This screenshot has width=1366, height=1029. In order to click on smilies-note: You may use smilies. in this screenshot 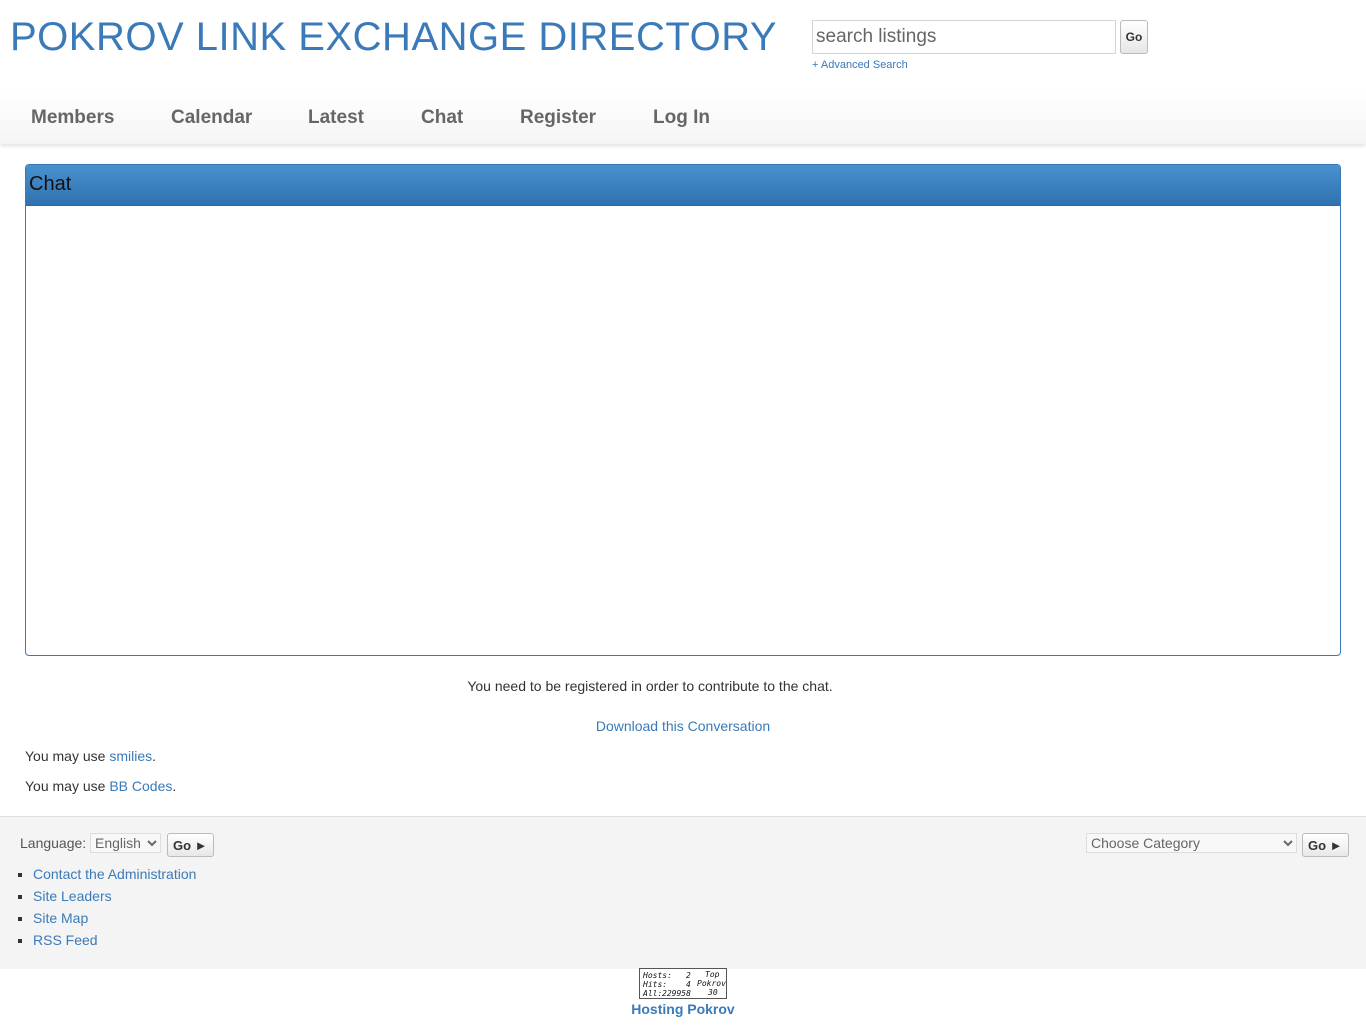, I will do `click(90, 756)`.